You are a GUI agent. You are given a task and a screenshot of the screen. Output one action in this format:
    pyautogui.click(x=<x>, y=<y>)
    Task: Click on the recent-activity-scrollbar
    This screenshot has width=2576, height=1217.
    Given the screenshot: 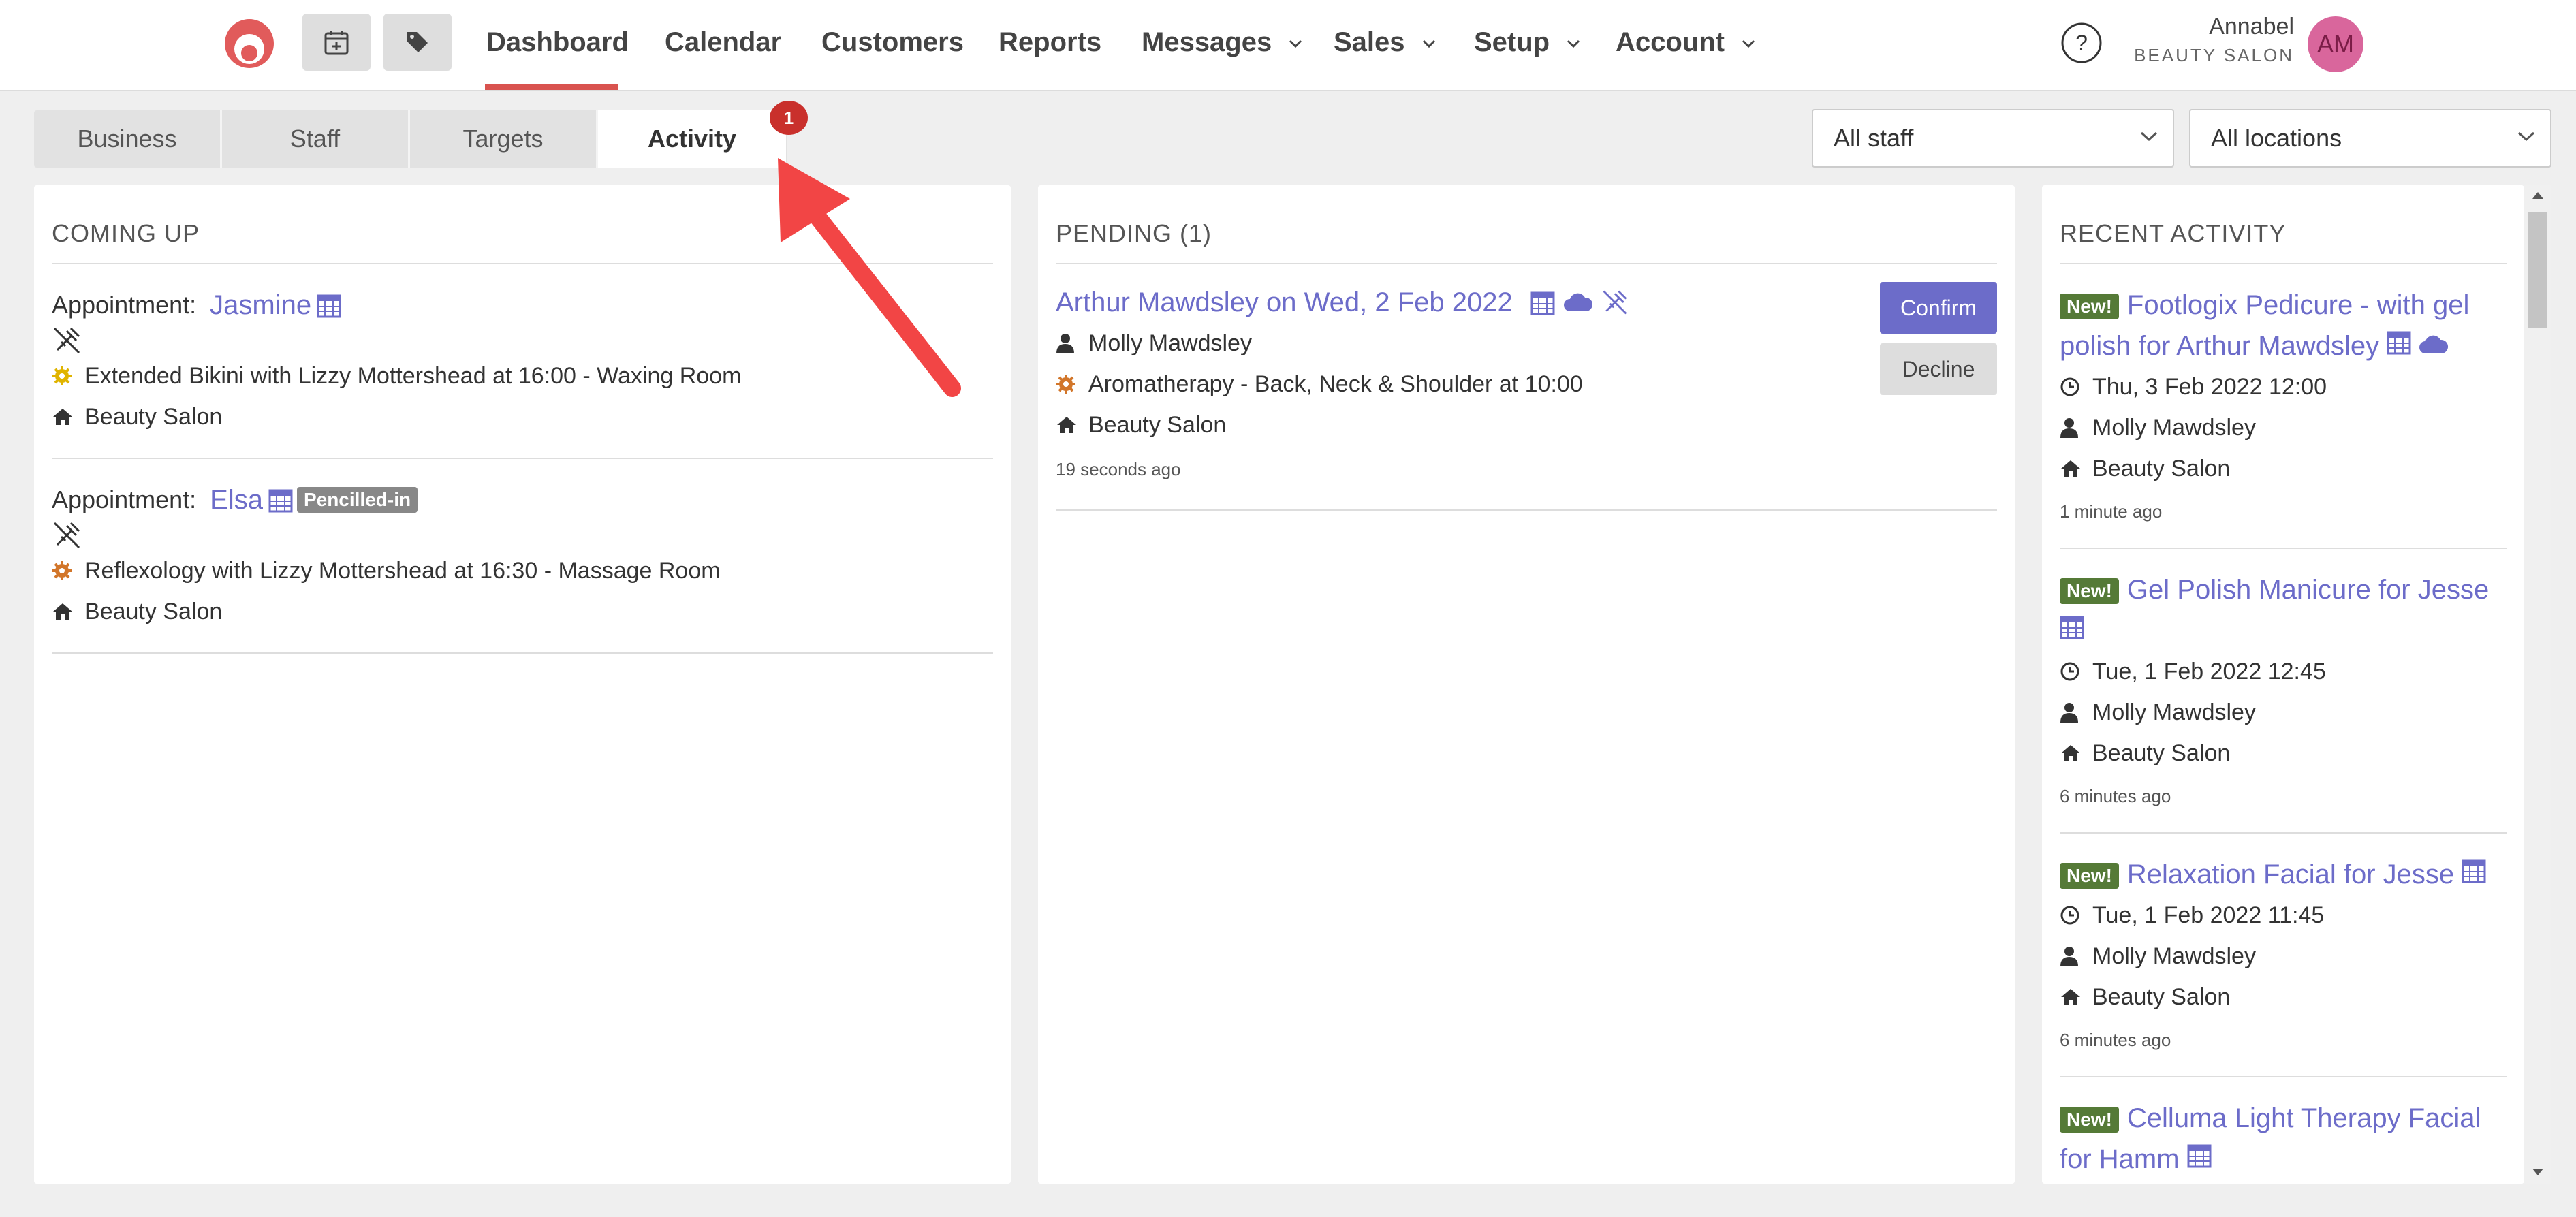 What is the action you would take?
    pyautogui.click(x=2537, y=684)
    